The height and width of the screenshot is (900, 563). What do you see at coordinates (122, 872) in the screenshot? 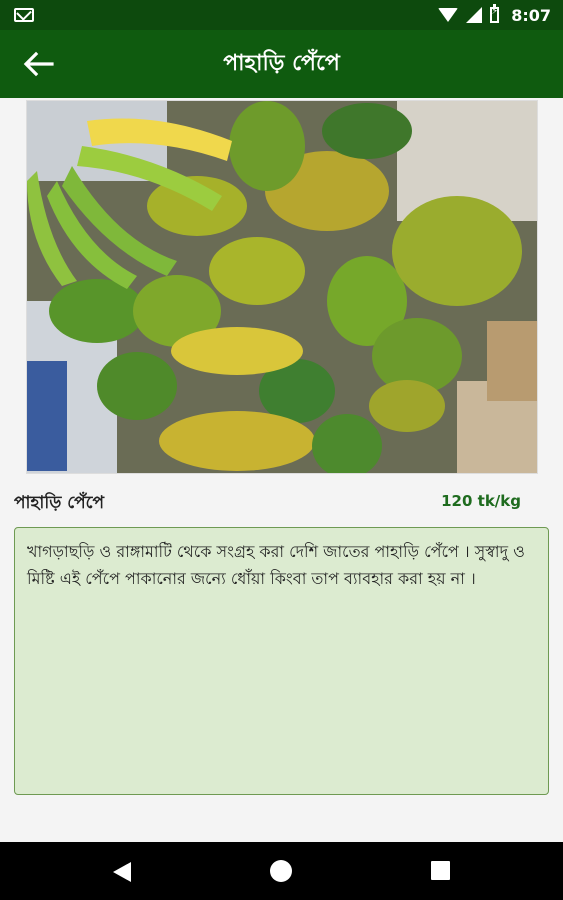
I see `back-triangle-icon` at bounding box center [122, 872].